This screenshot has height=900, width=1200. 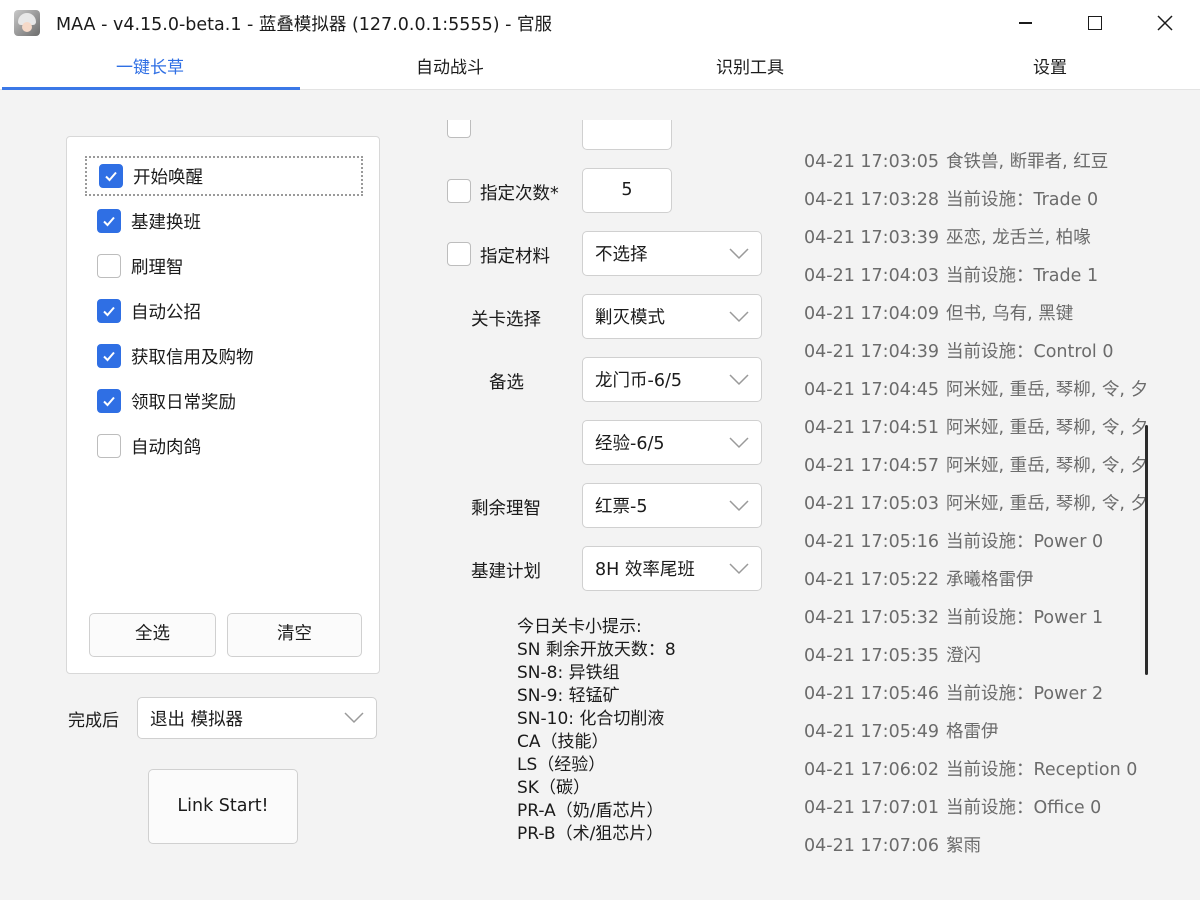 I want to click on task-item-base-shift: 基建换班, so click(x=227, y=221).